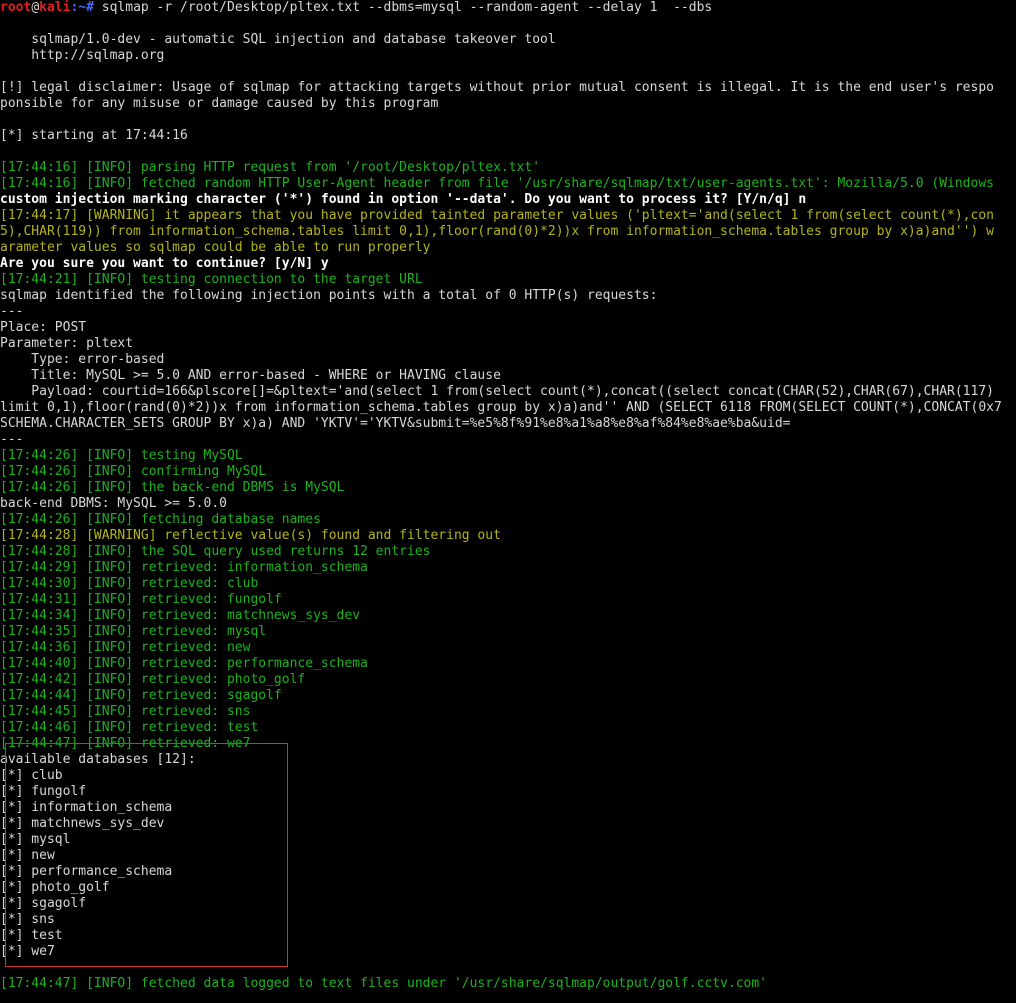  What do you see at coordinates (55, 7) in the screenshot?
I see `prompt-host: kali` at bounding box center [55, 7].